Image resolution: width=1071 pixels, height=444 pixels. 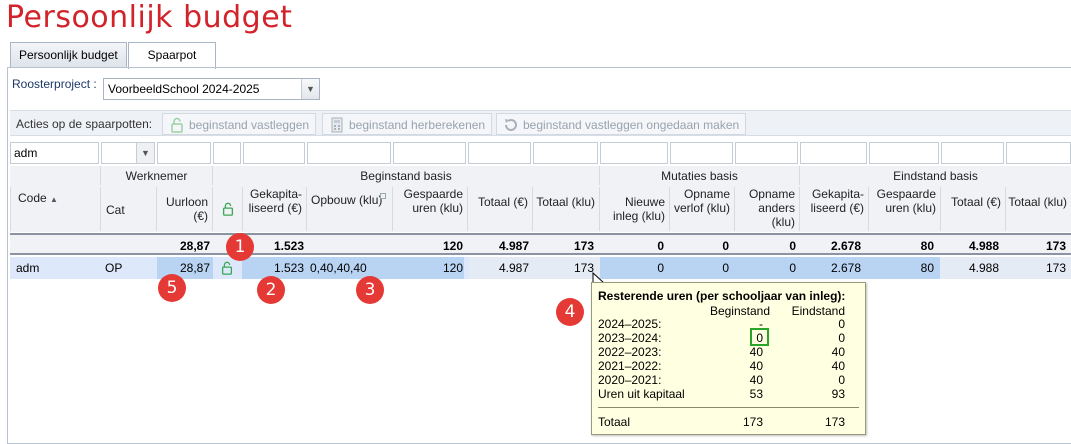 What do you see at coordinates (68, 55) in the screenshot?
I see `tab-persoonlijk-budget: Persoonlijk budget` at bounding box center [68, 55].